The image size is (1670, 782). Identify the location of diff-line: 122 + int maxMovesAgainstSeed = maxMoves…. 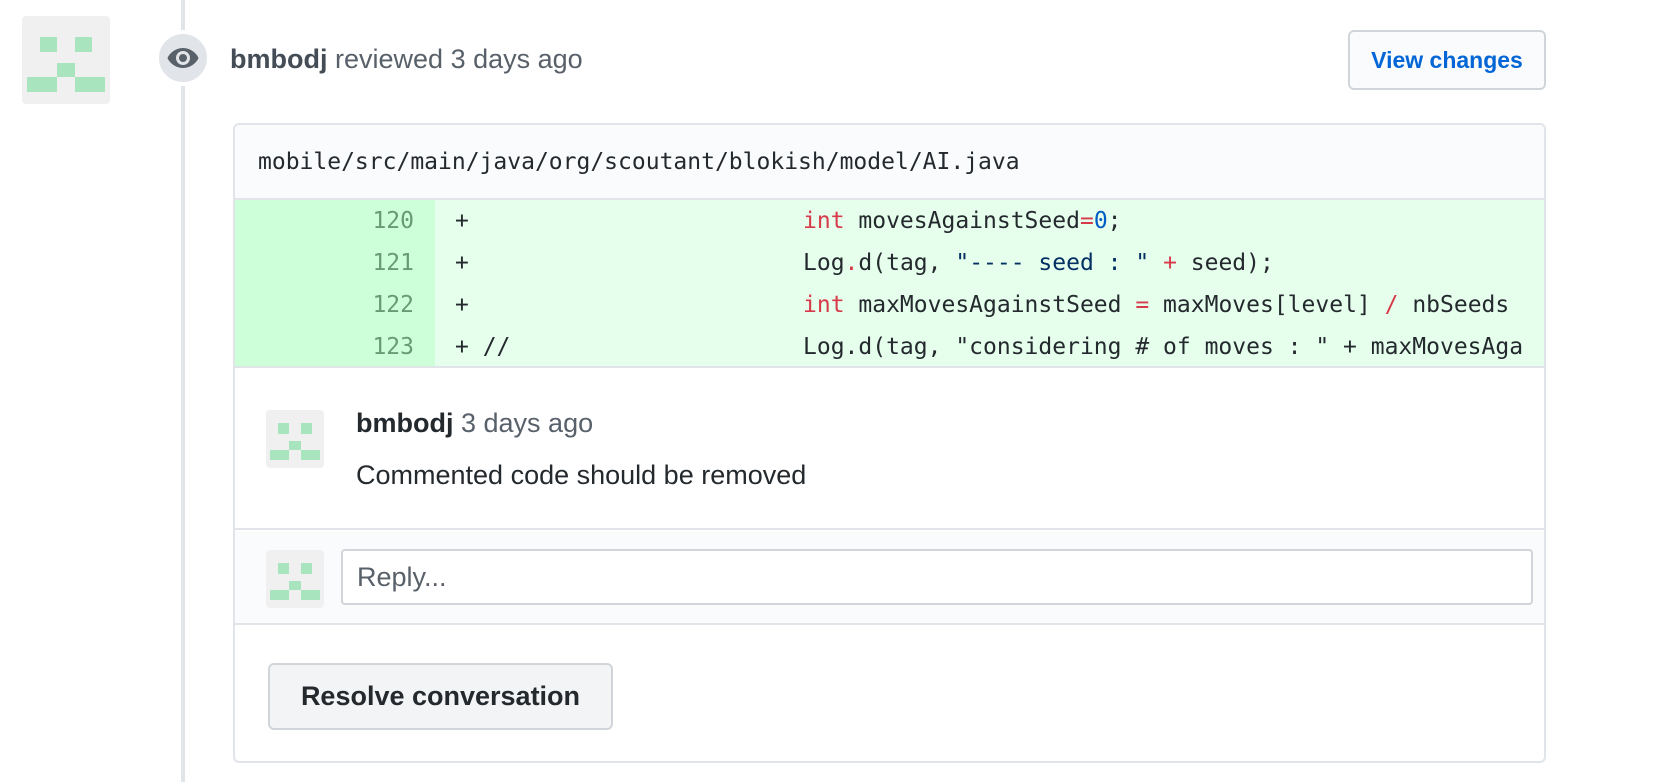
(889, 305).